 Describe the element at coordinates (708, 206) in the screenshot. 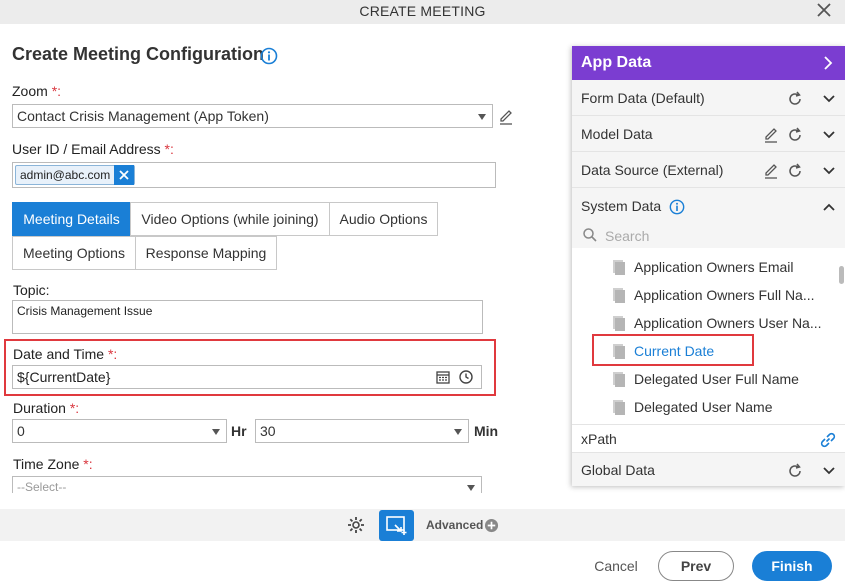

I see `section-system-data: System Data` at that location.